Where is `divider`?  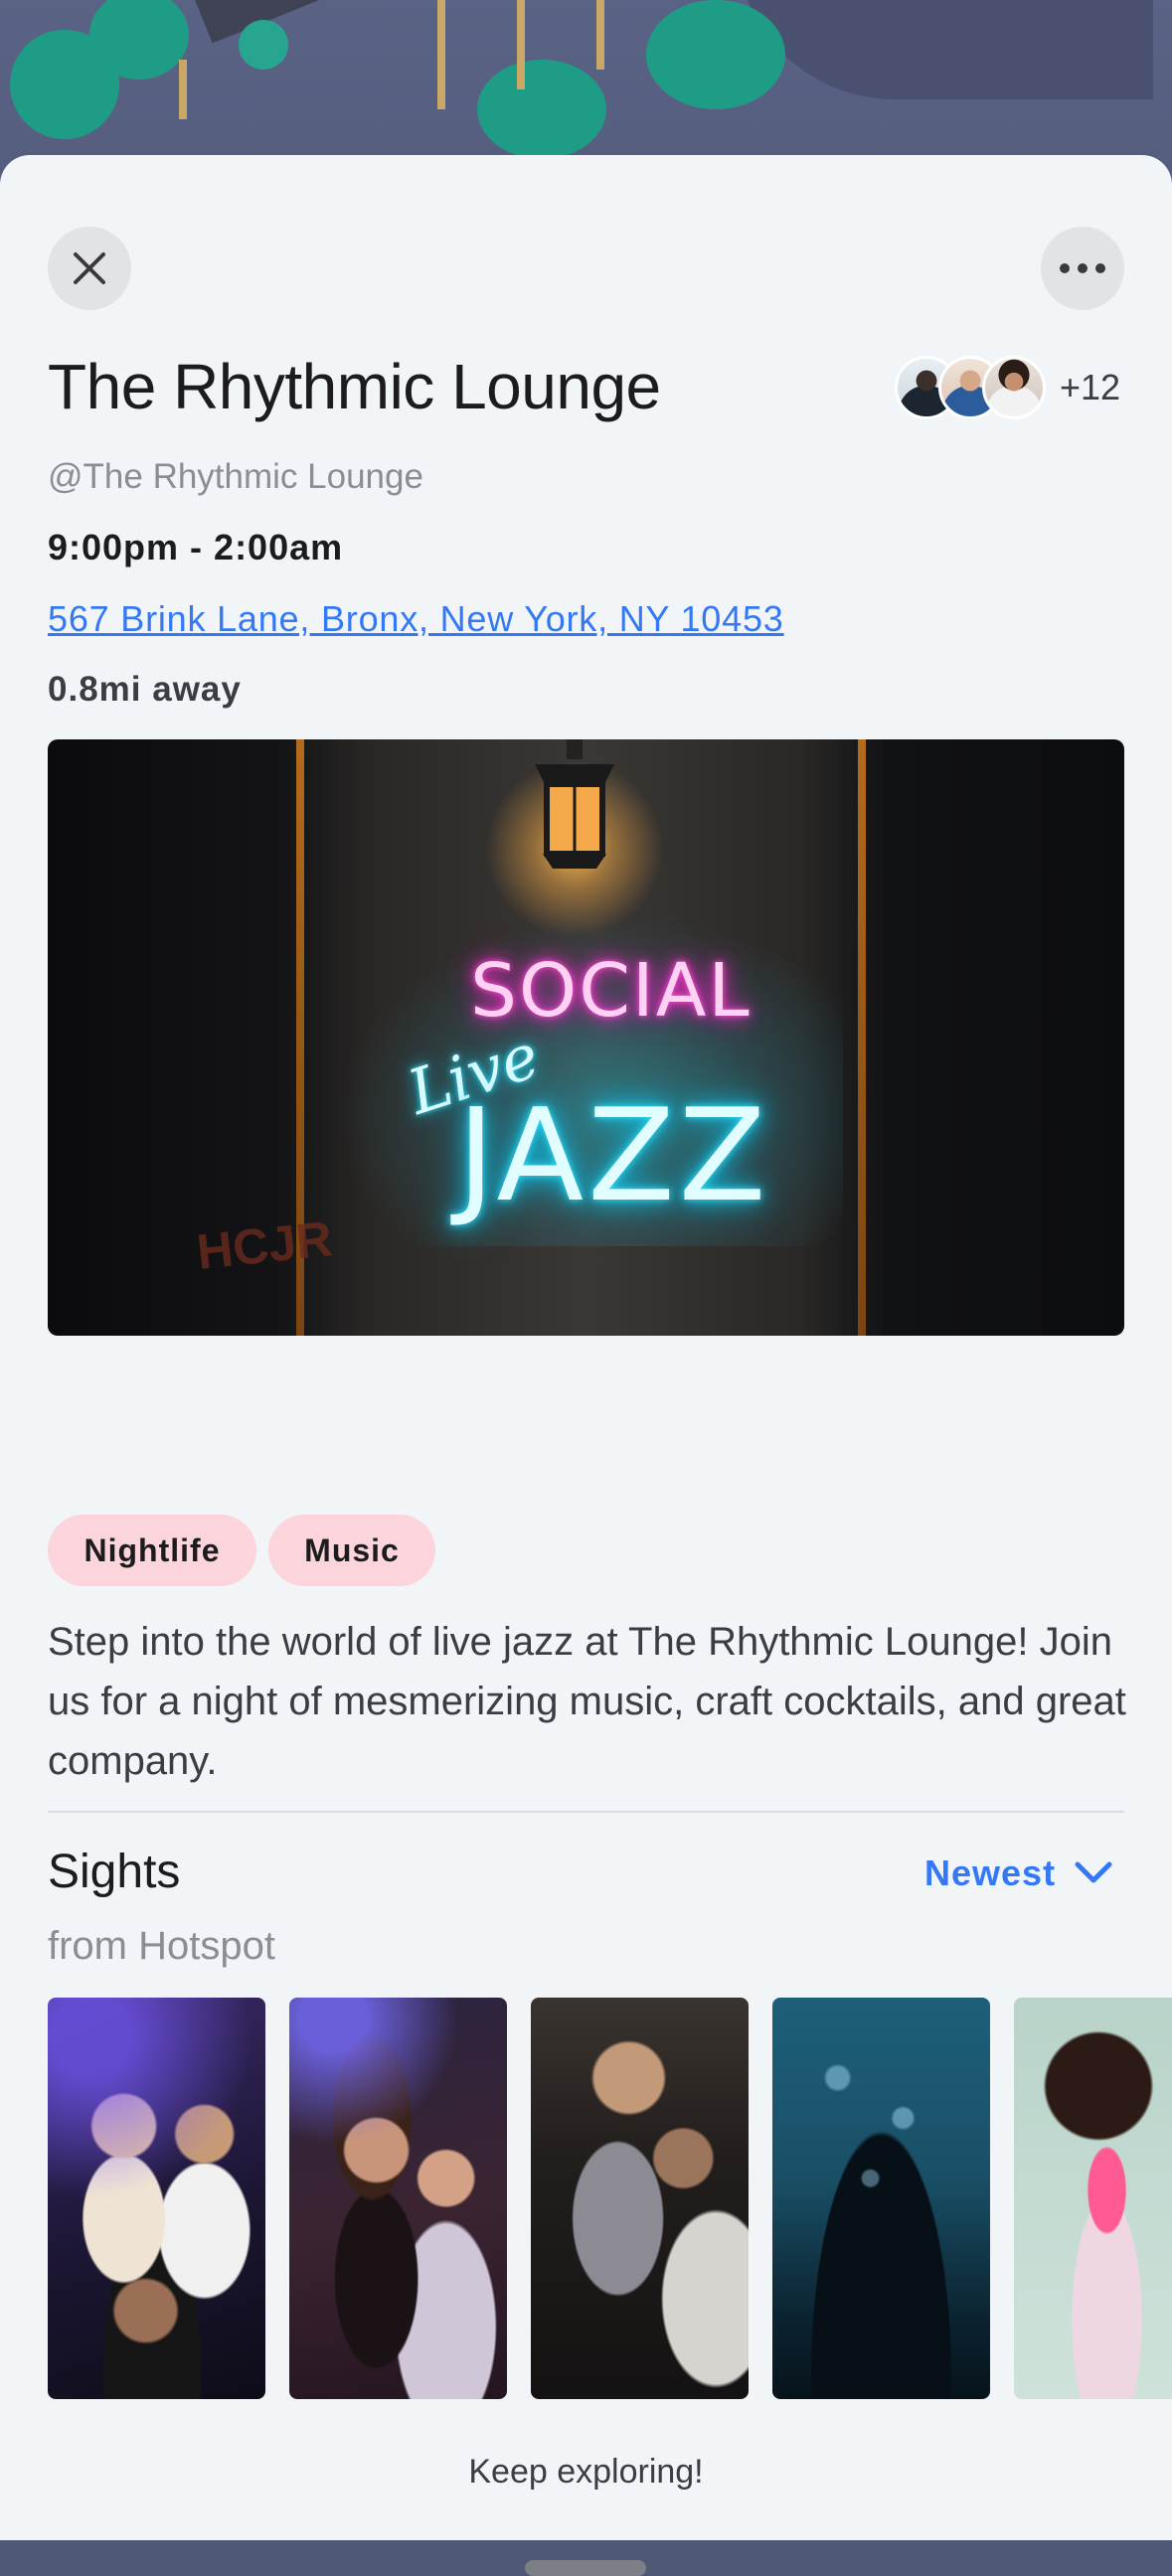 divider is located at coordinates (586, 1812).